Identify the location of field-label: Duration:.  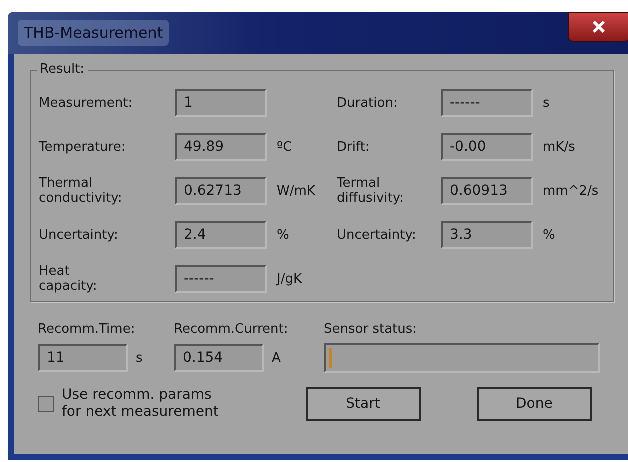
(368, 103).